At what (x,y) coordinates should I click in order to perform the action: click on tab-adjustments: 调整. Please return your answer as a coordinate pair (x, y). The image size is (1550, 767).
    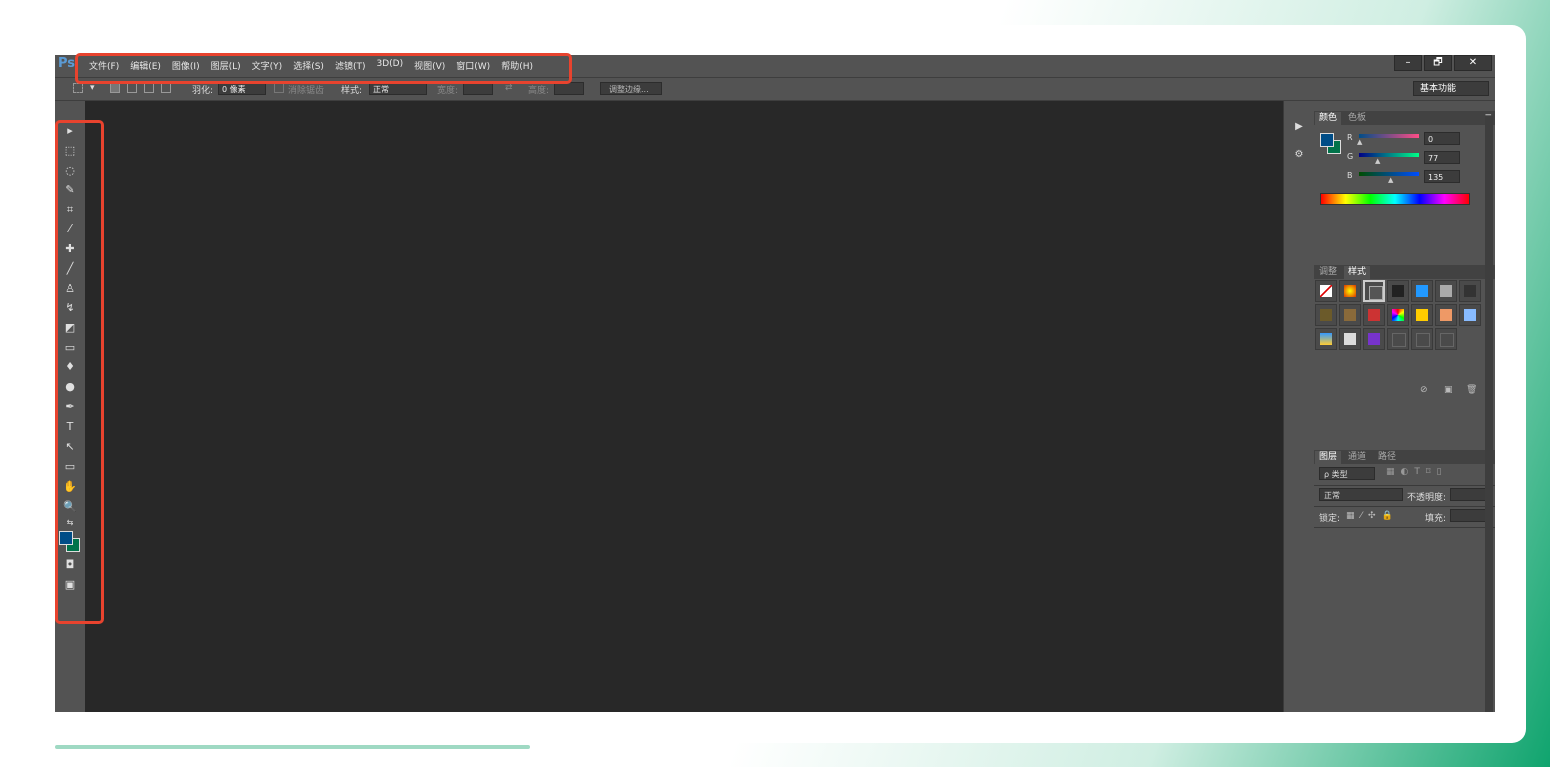
    Looking at the image, I should click on (1328, 272).